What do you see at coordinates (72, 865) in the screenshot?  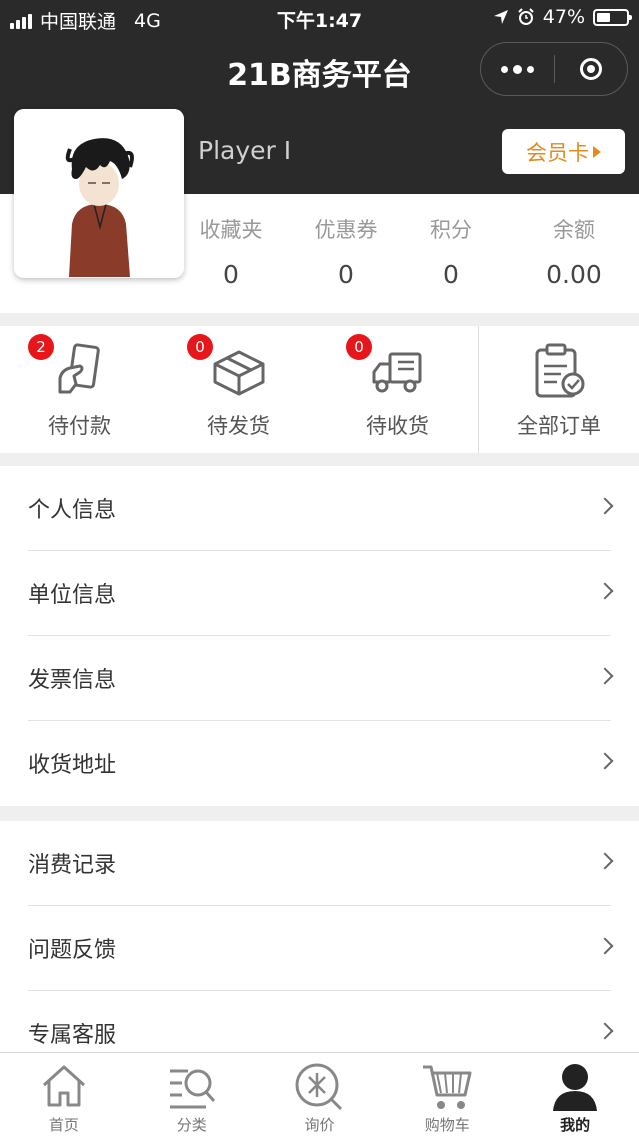 I see `menu-label: 消费记录` at bounding box center [72, 865].